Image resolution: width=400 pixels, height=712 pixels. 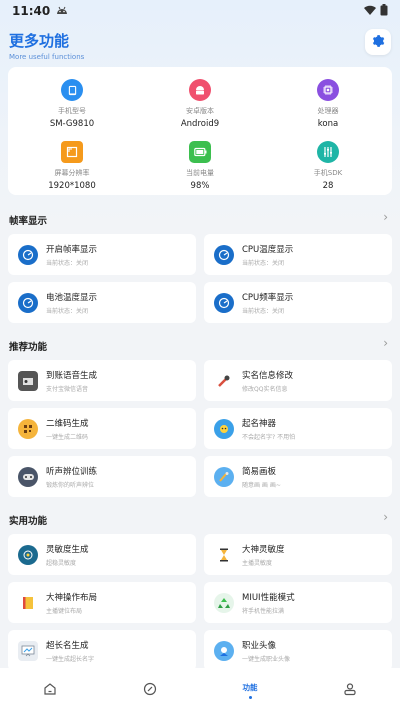 I want to click on card-battery-temp: 电池温度显示 当前状态：关闭, so click(x=102, y=302).